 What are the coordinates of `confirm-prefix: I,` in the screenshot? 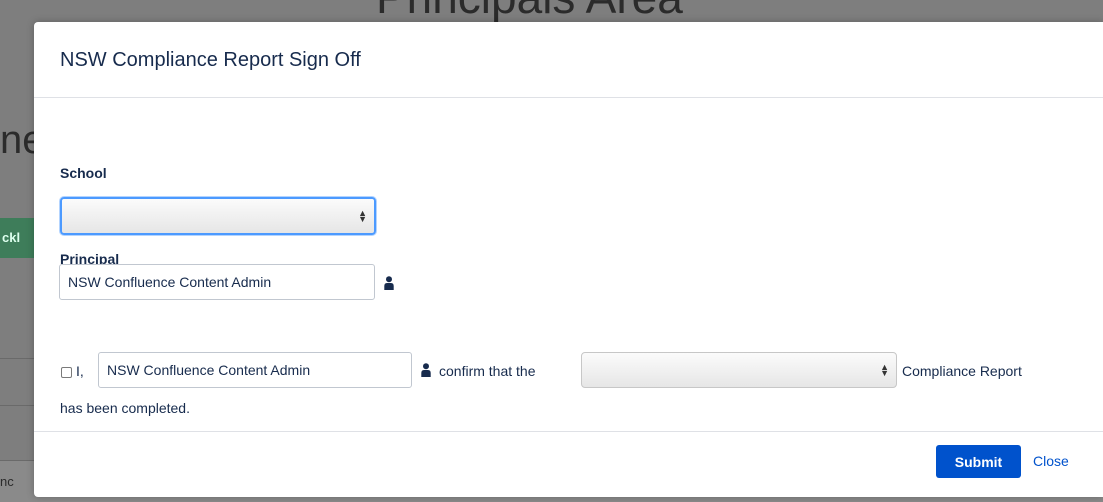 It's located at (80, 371).